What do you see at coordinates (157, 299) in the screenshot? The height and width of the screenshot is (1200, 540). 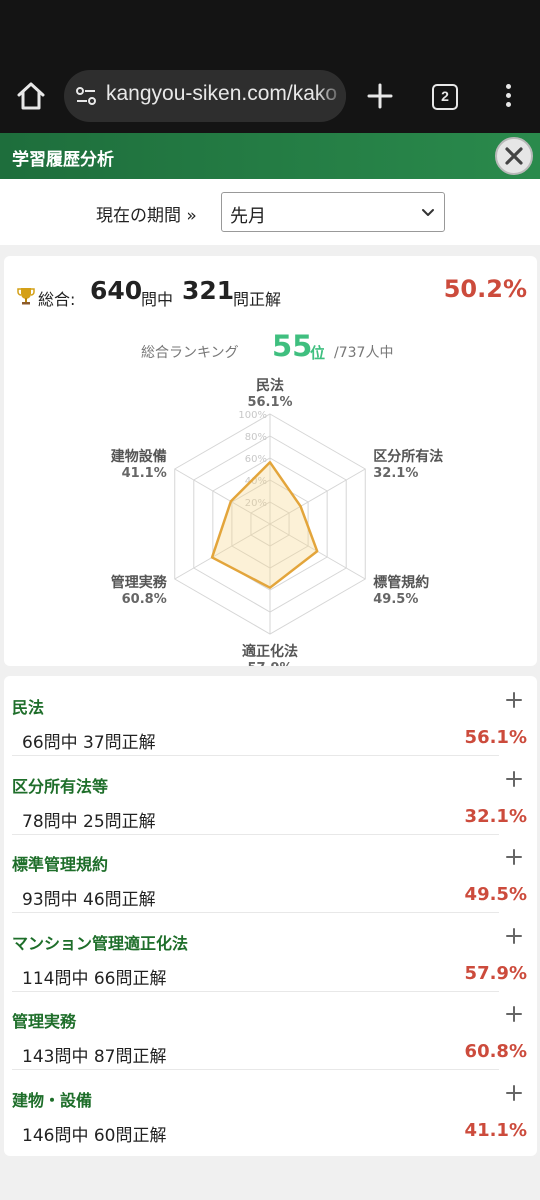 I see `total-unit-of: 問中` at bounding box center [157, 299].